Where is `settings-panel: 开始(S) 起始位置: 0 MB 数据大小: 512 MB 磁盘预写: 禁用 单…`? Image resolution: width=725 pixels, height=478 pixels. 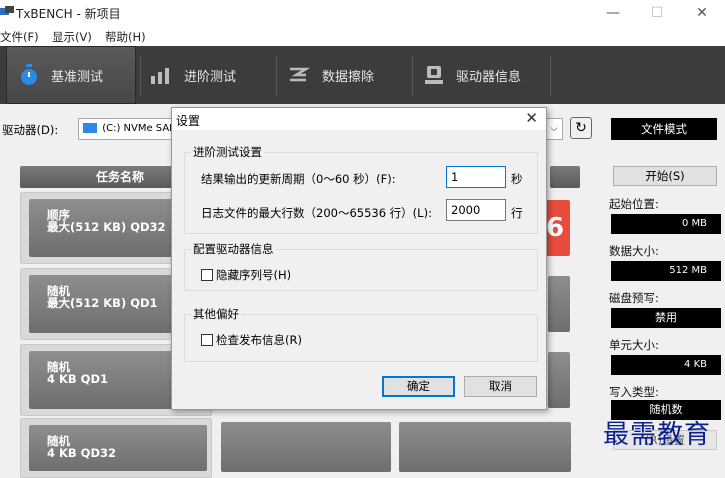 settings-panel: 开始(S) 起始位置: 0 MB 数据大小: 512 MB 磁盘预写: 禁用 单… is located at coordinates (665, 282).